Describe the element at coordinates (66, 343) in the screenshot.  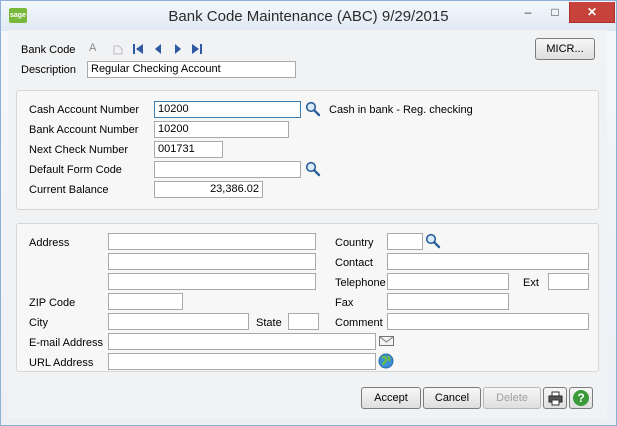
I see `email-label: E-mail Address` at that location.